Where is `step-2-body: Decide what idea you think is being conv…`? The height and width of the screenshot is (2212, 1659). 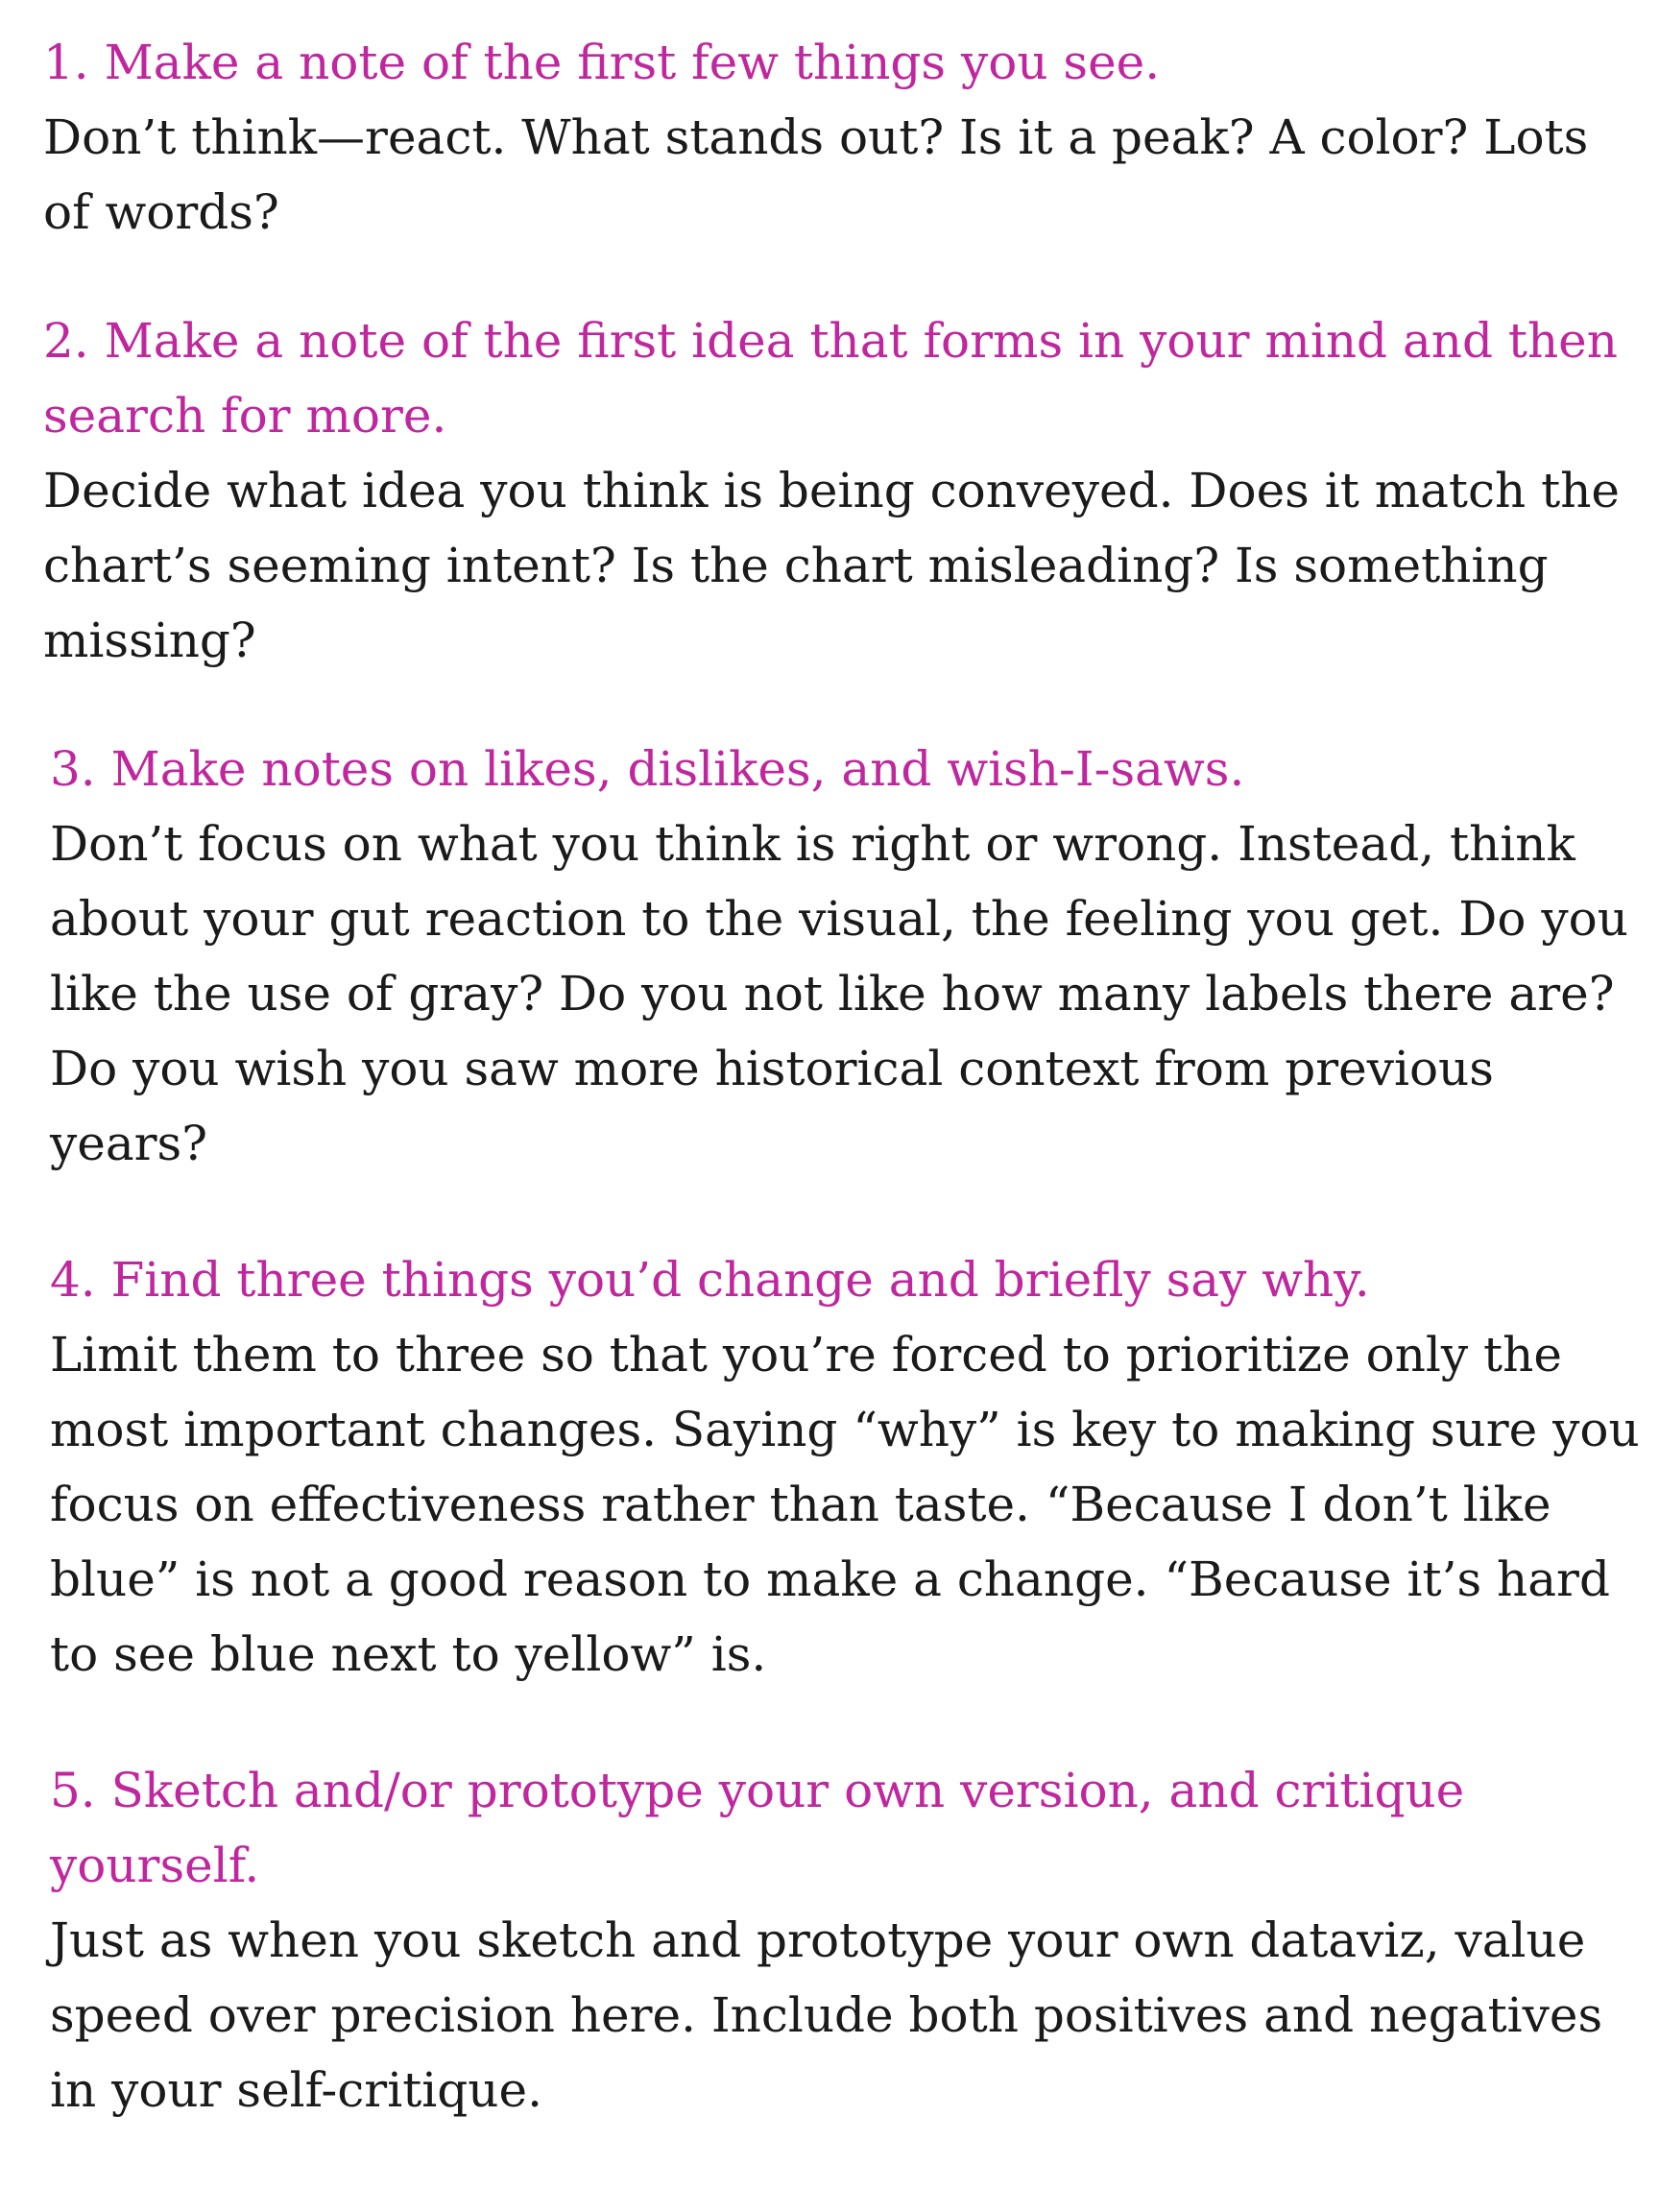
step-2-body: Decide what idea you think is being conv… is located at coordinates (831, 566).